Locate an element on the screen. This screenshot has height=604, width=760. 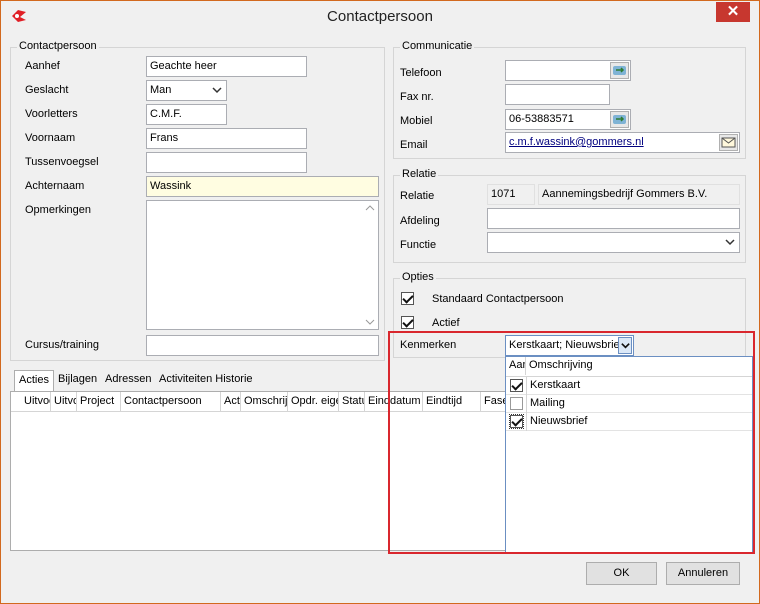
geslacht-label: Geslacht is located at coordinates (47, 90).